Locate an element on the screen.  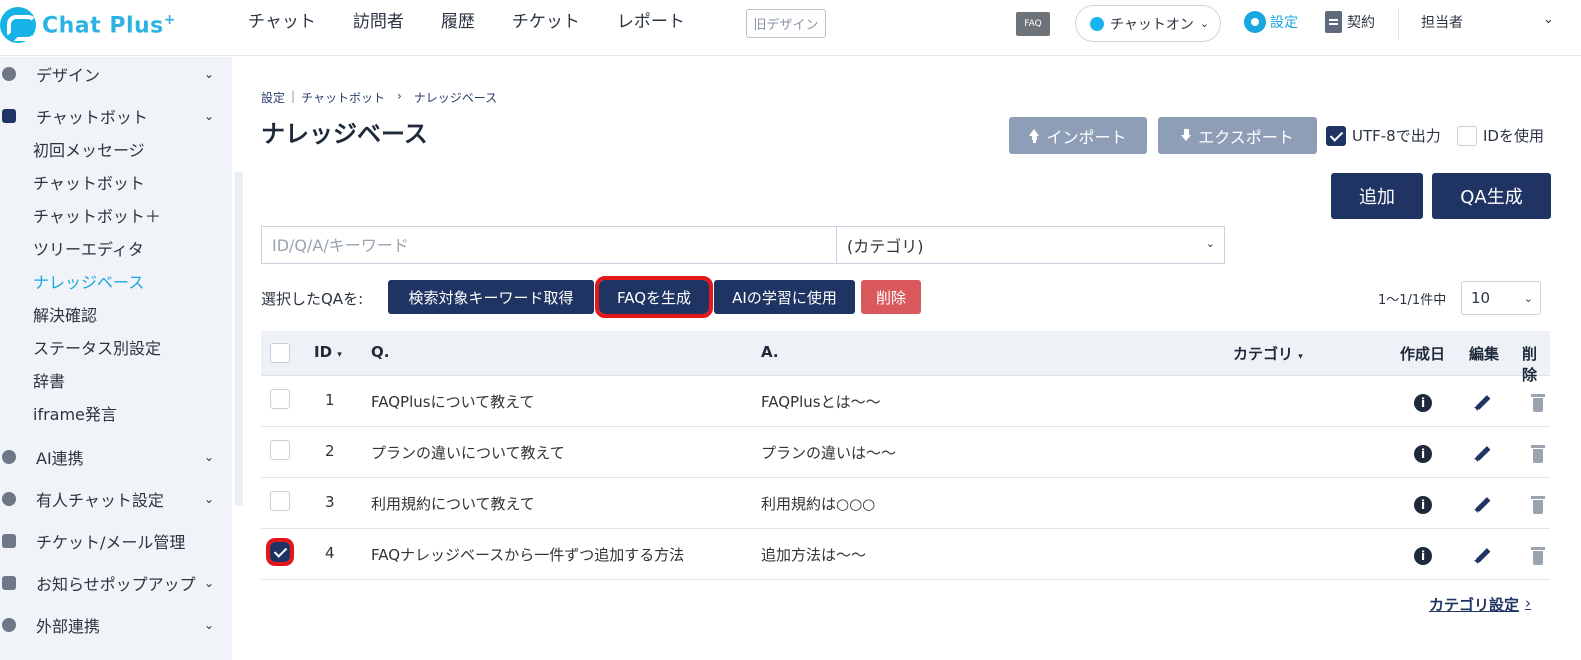
sidebar-item-chatbot-plus: チャットボット＋ is located at coordinates (97, 215).